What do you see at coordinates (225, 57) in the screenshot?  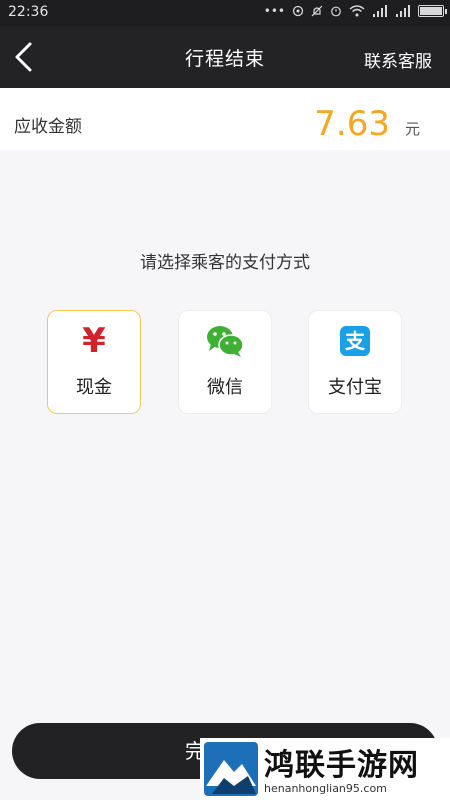 I see `header-bar: 行程结束 联系客服` at bounding box center [225, 57].